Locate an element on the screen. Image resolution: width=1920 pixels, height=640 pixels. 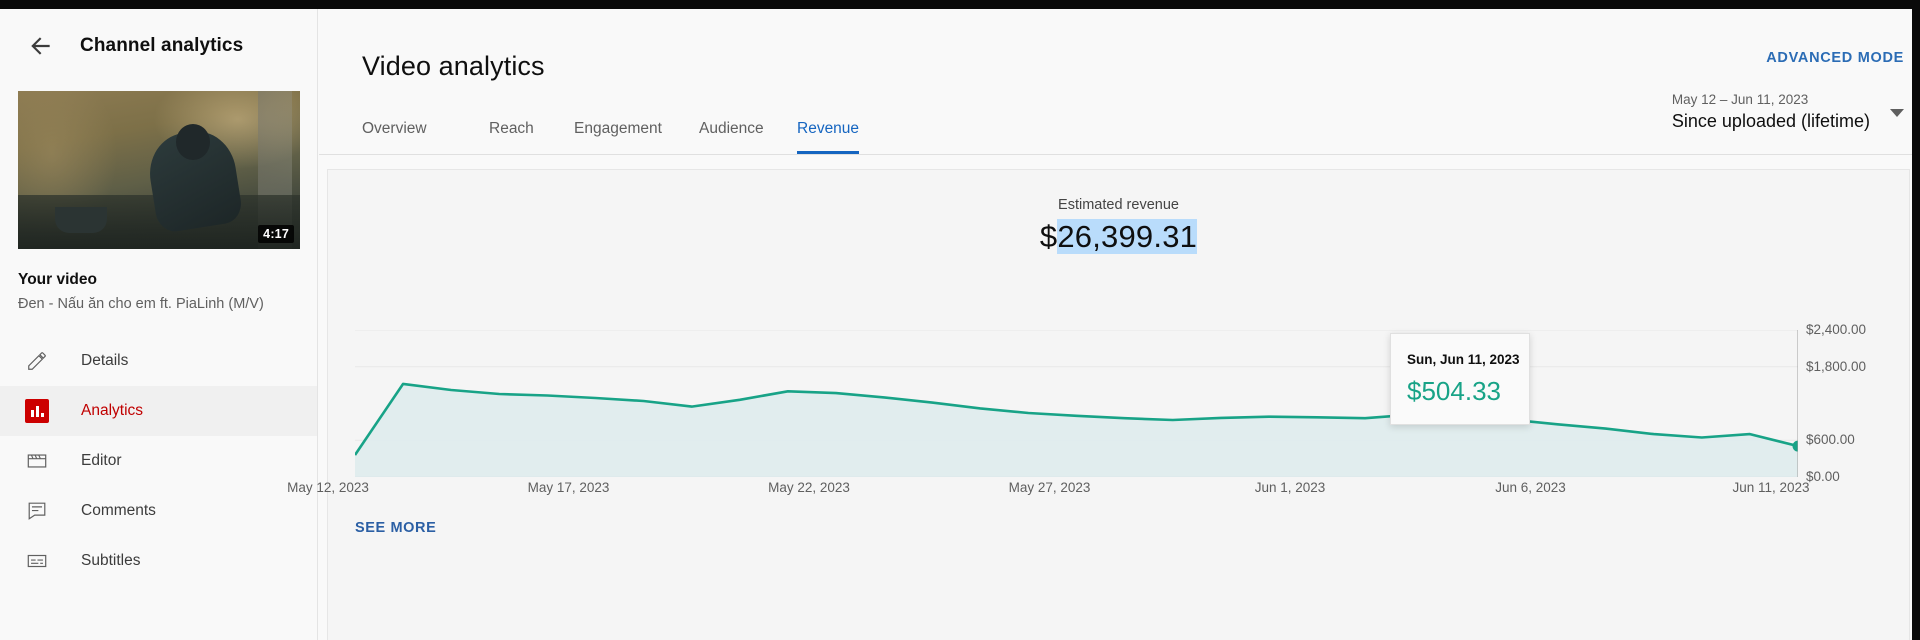
tab-reach: Reach is located at coordinates (511, 128).